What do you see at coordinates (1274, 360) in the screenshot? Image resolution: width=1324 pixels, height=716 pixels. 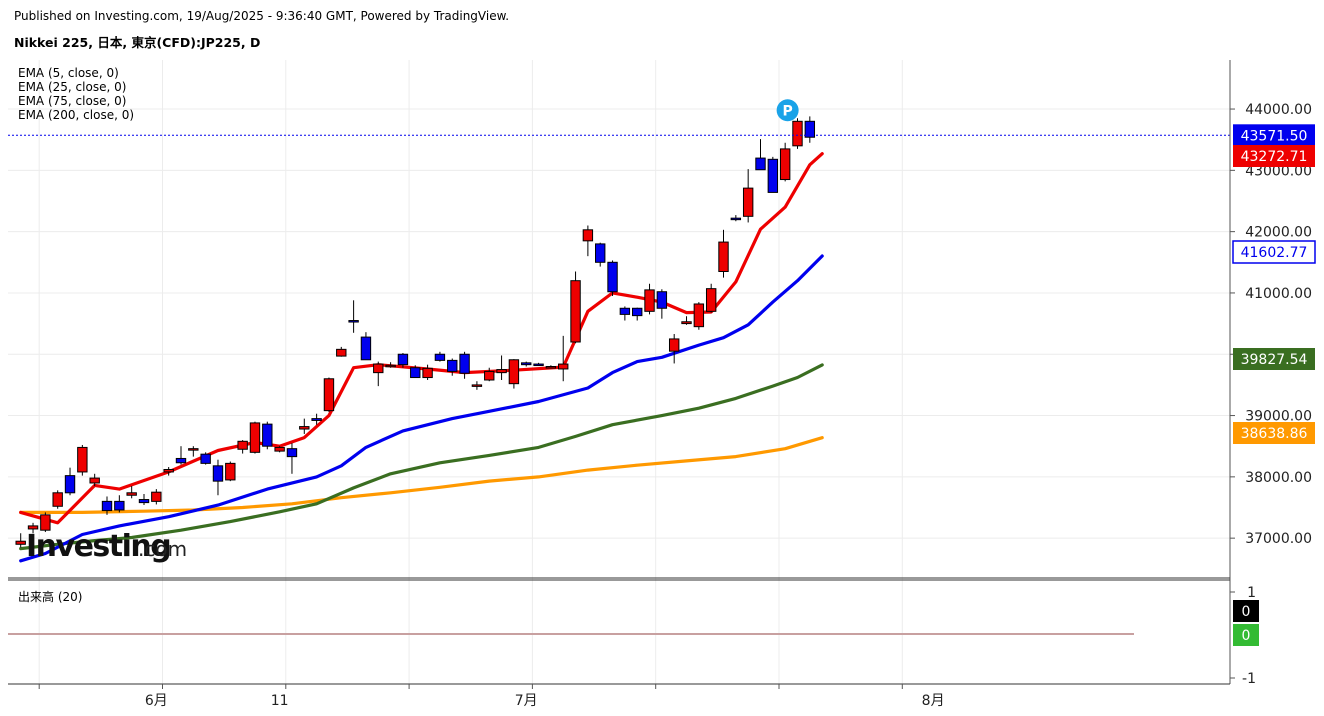 I see `price-tag-text: 39827.54` at bounding box center [1274, 360].